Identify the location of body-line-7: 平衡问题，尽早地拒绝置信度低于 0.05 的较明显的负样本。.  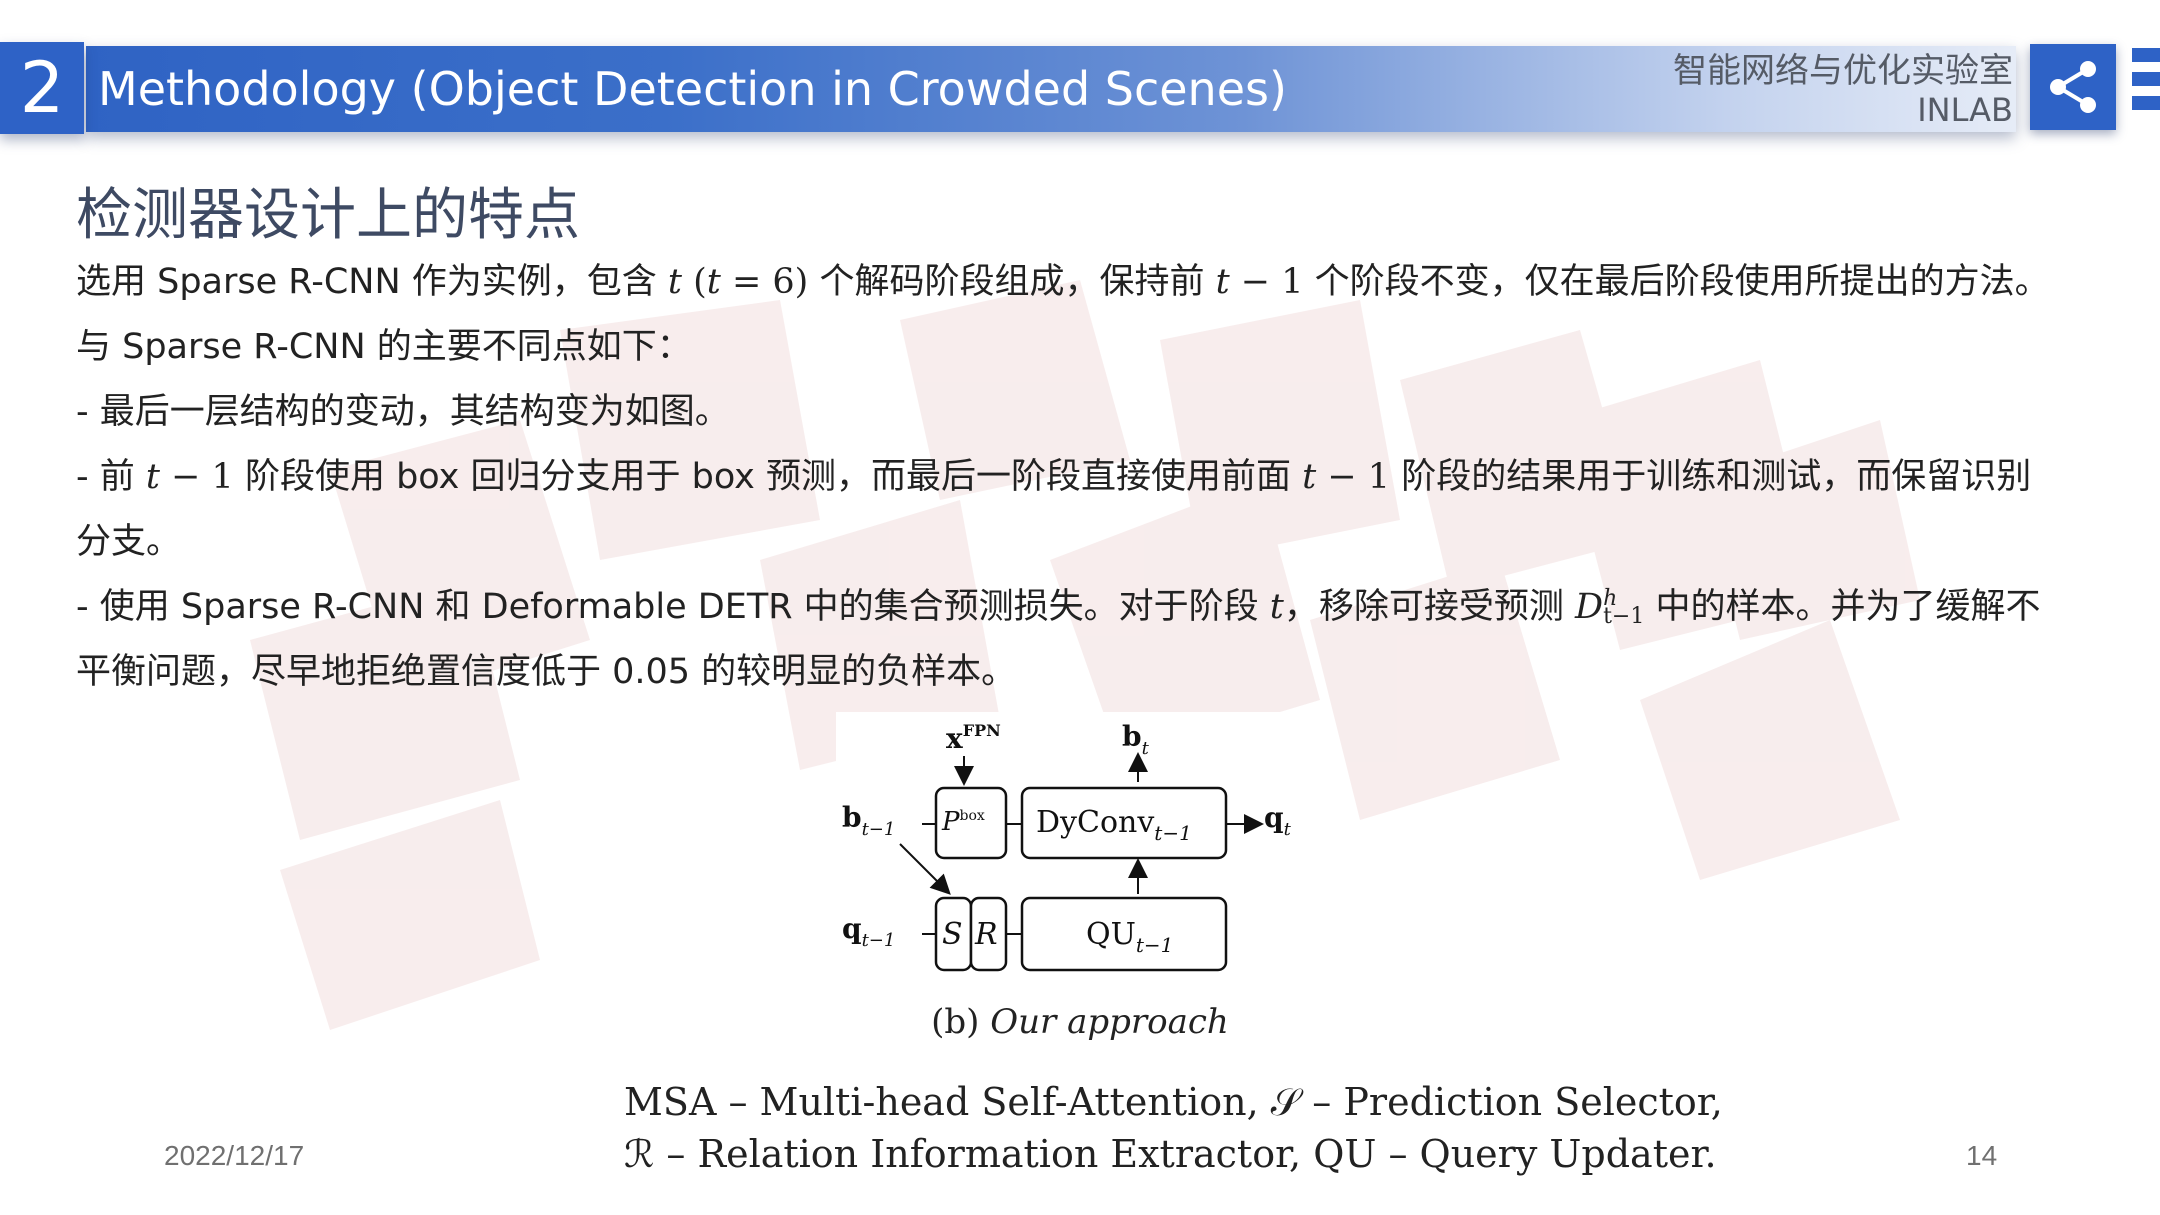
(546, 672).